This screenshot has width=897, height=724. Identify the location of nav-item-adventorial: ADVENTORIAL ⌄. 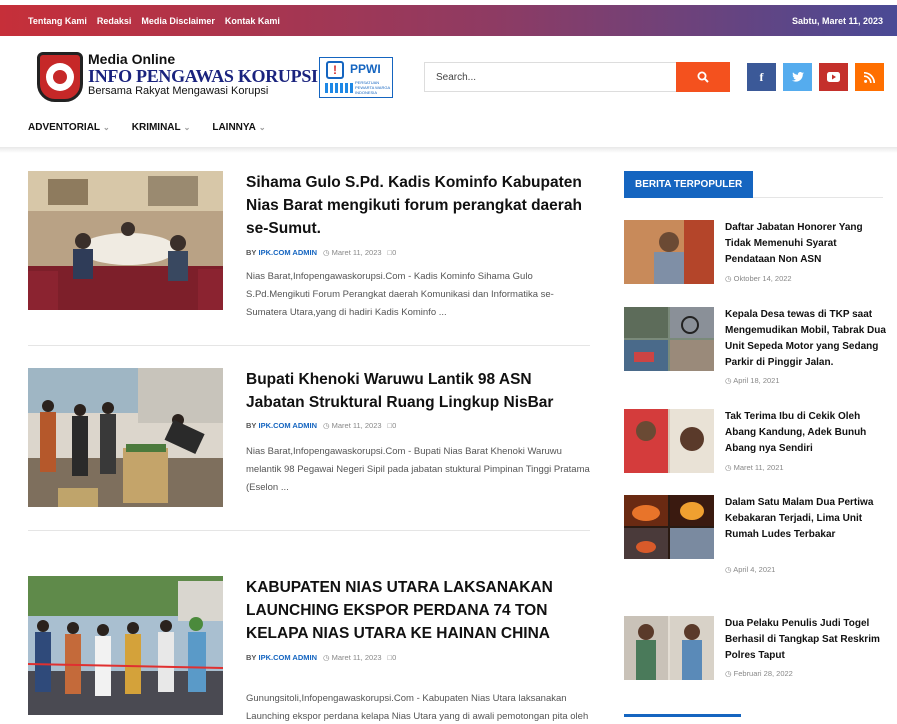
(69, 127).